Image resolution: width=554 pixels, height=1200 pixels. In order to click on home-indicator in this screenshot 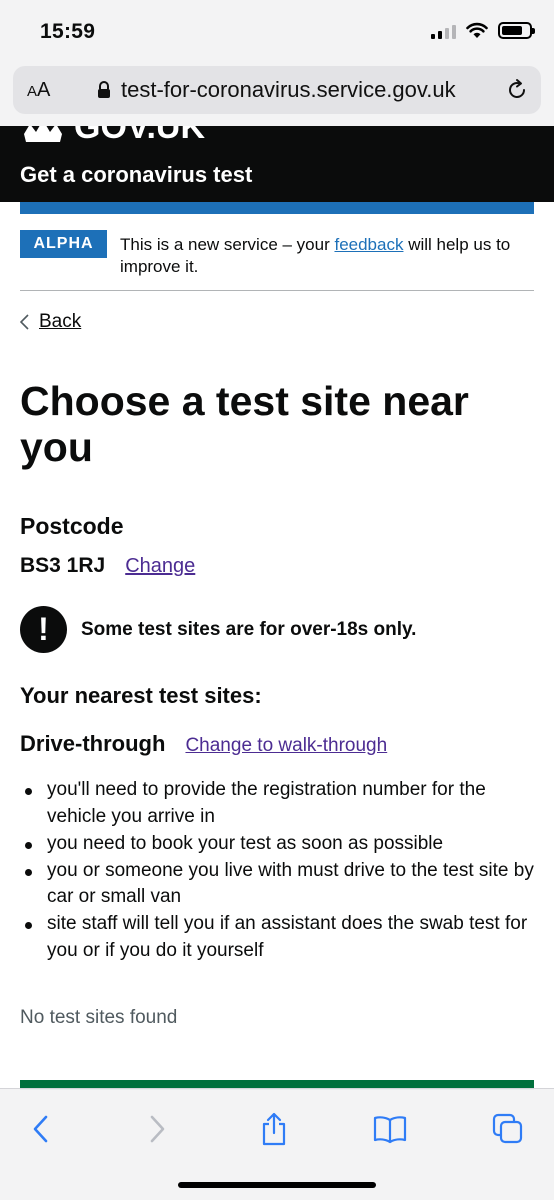, I will do `click(277, 1185)`.